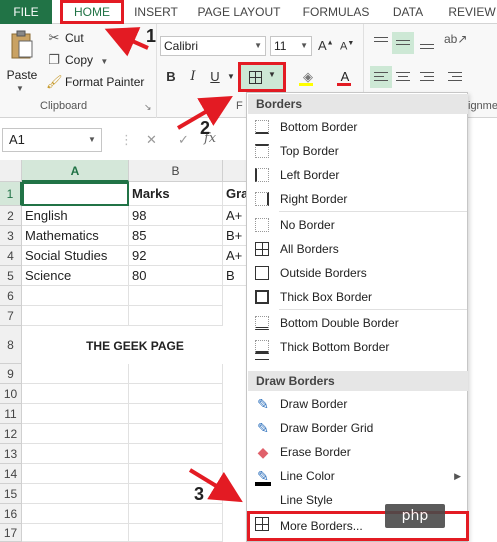  Describe the element at coordinates (308, 77) in the screenshot. I see `fill-color-button: ◈` at that location.